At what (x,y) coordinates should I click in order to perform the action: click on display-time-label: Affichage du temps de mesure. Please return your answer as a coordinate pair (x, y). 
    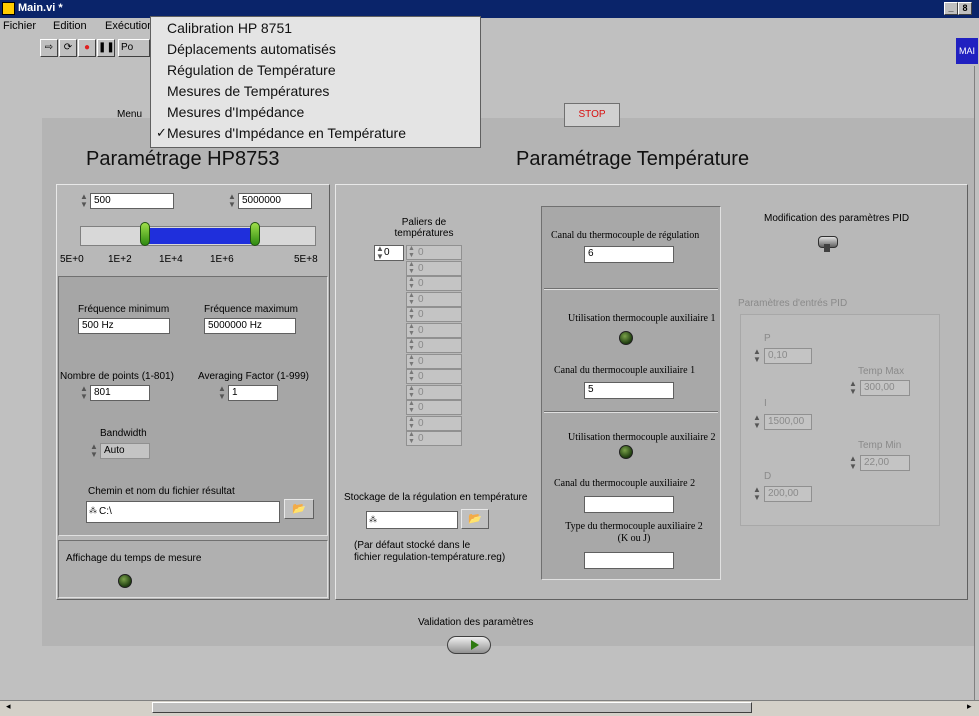
    Looking at the image, I should click on (134, 558).